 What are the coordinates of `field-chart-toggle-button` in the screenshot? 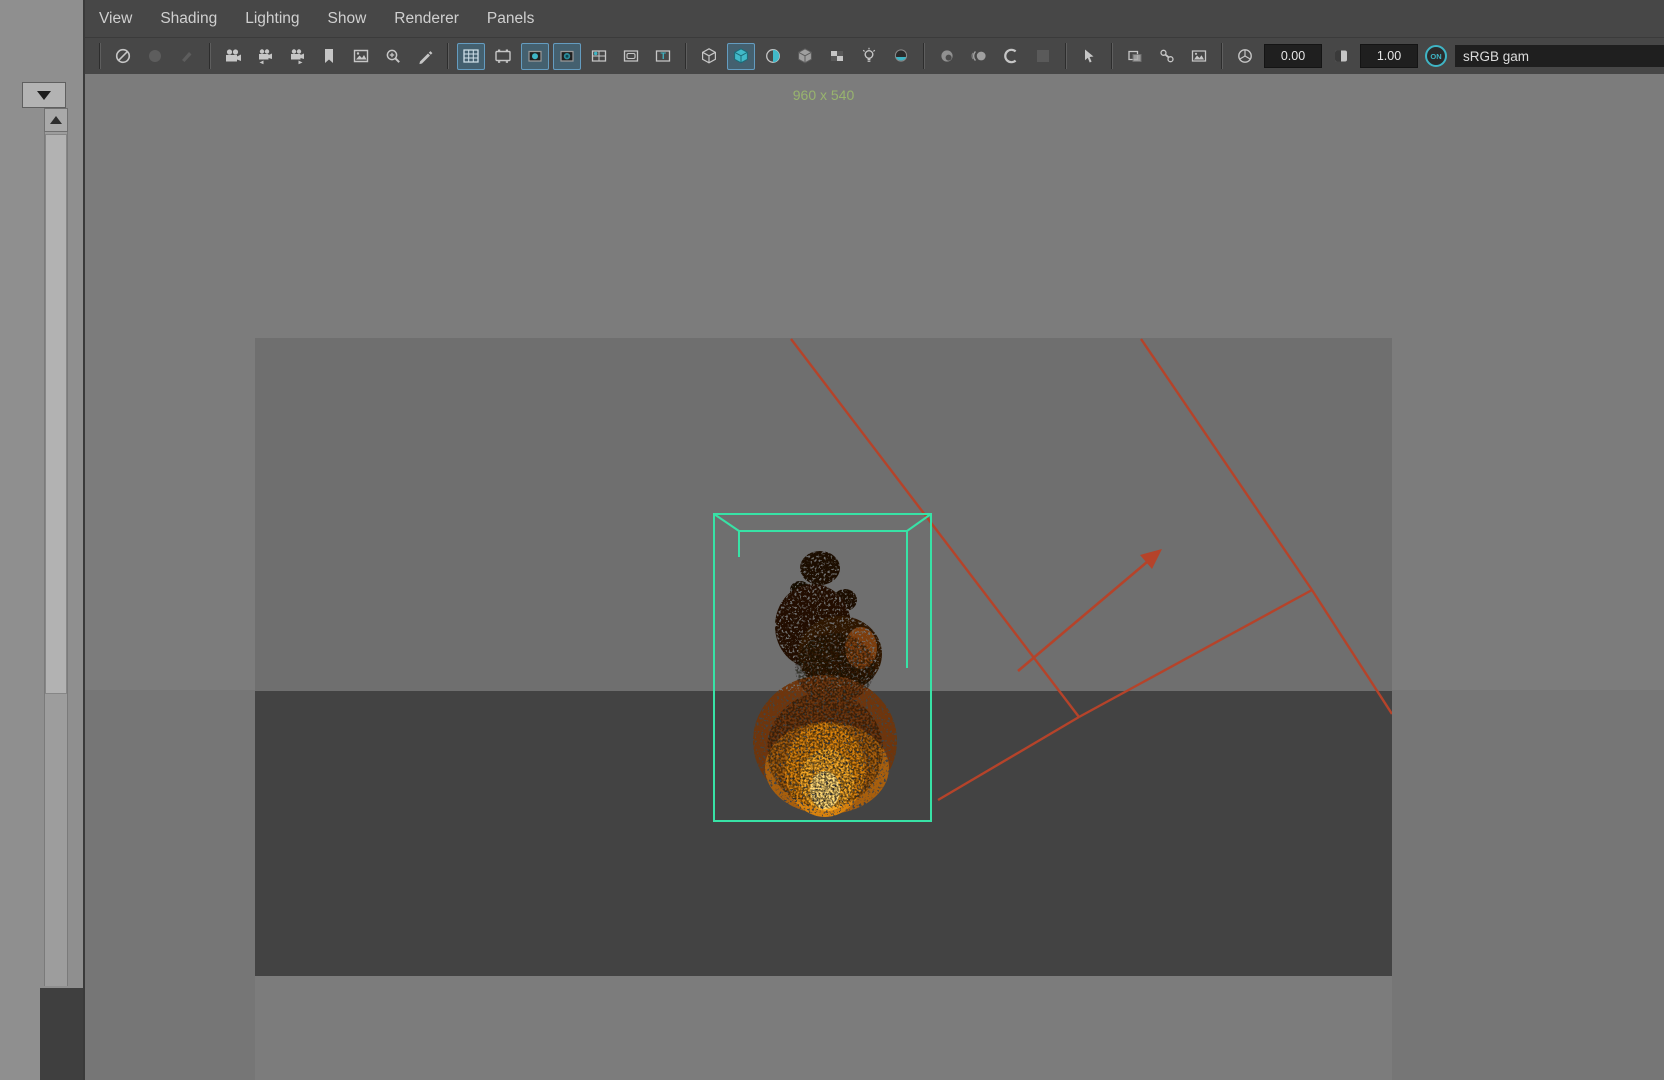 It's located at (599, 56).